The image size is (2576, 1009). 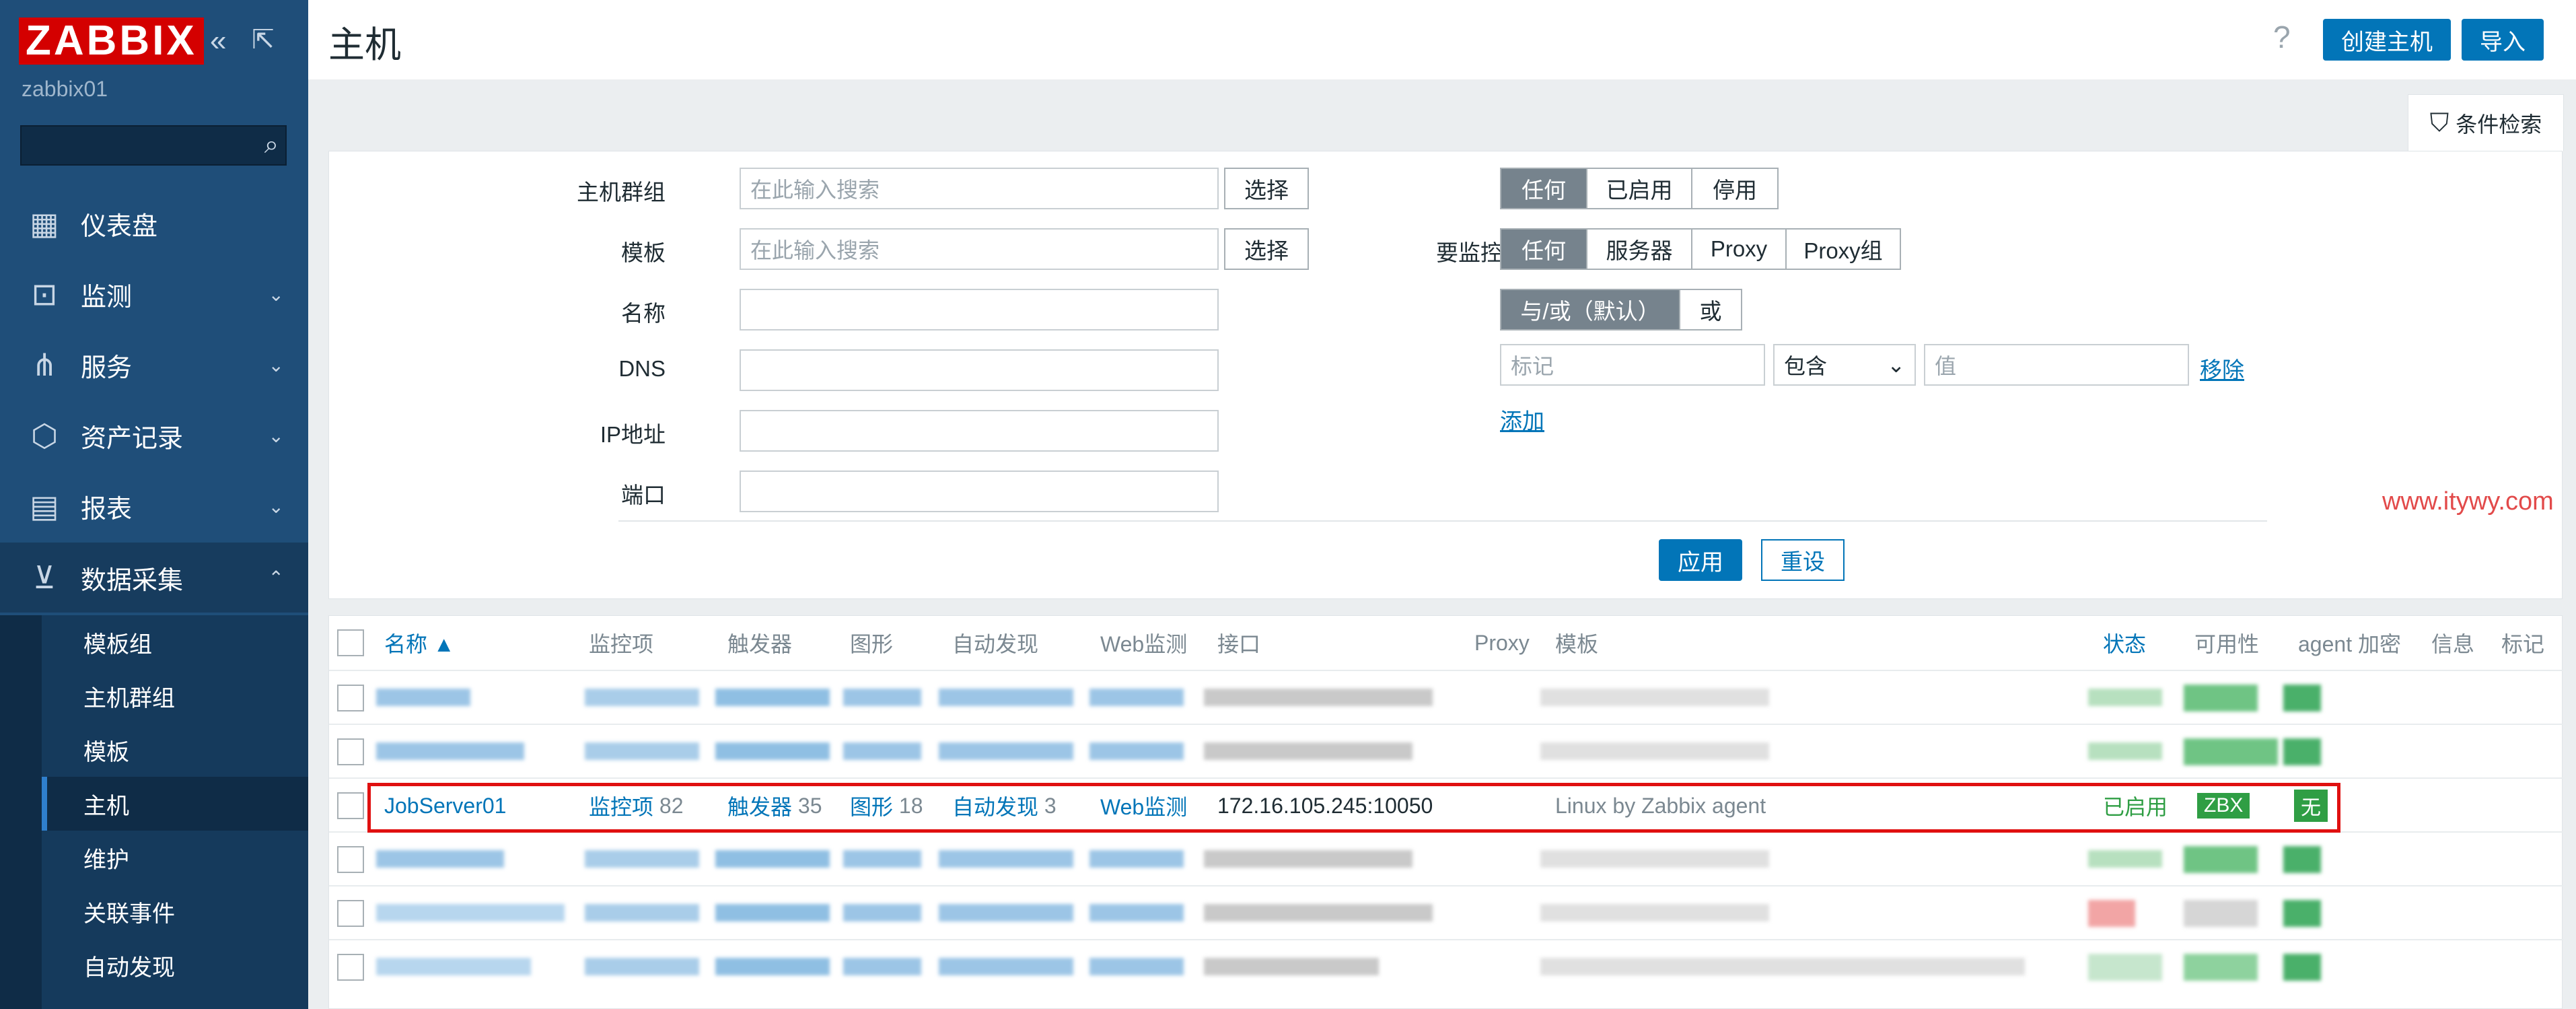 What do you see at coordinates (2387, 40) in the screenshot?
I see `create-host-button: 创建主机` at bounding box center [2387, 40].